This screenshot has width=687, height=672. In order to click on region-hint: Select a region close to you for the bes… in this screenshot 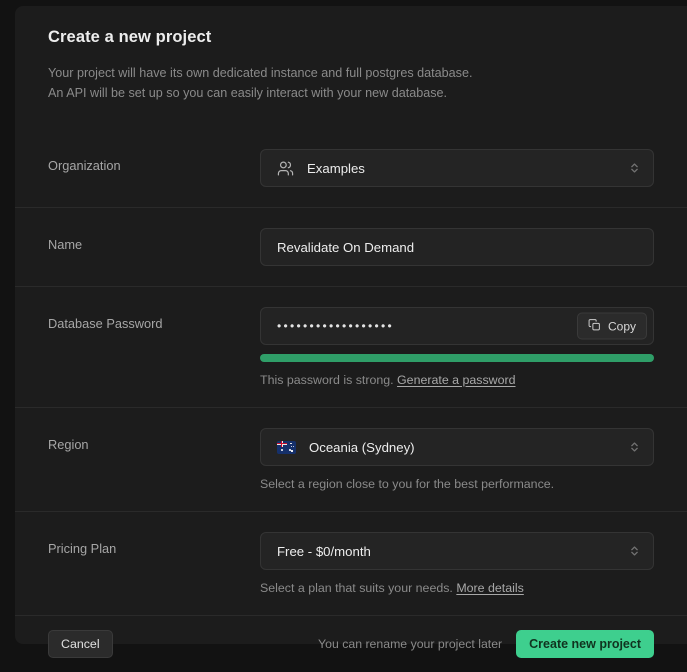, I will do `click(407, 484)`.